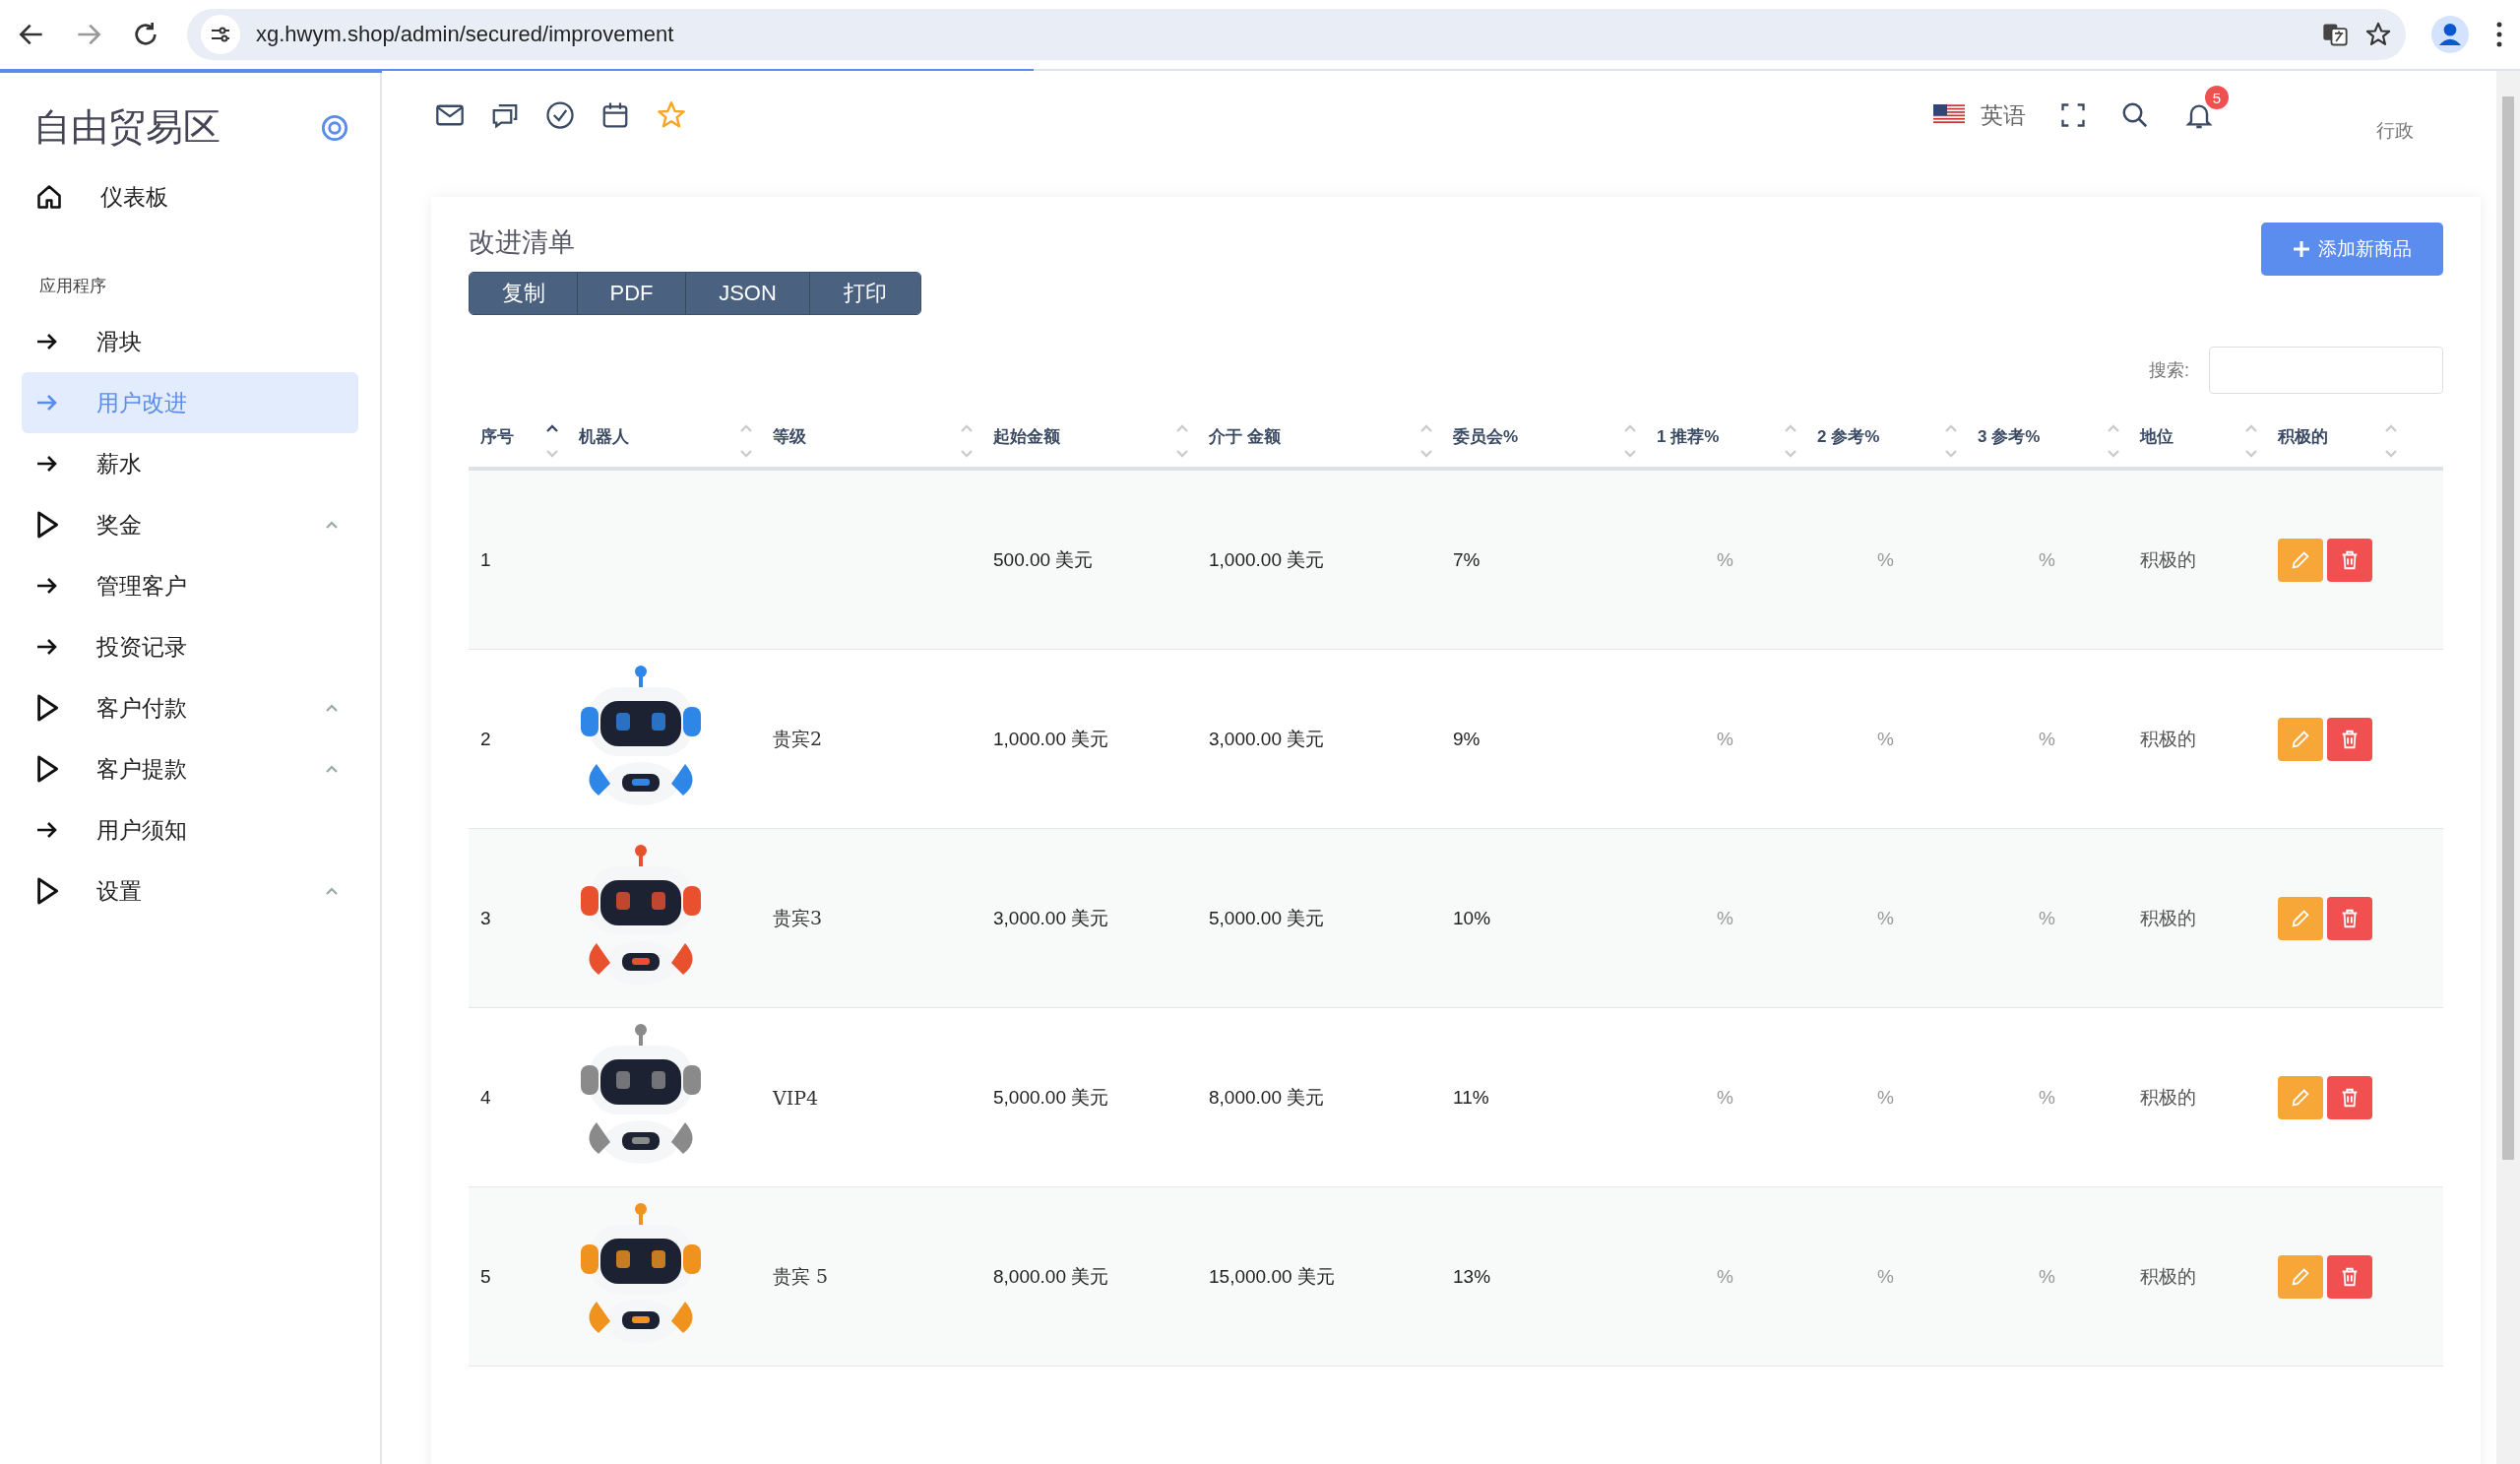  I want to click on card-title: 改进清单, so click(522, 242).